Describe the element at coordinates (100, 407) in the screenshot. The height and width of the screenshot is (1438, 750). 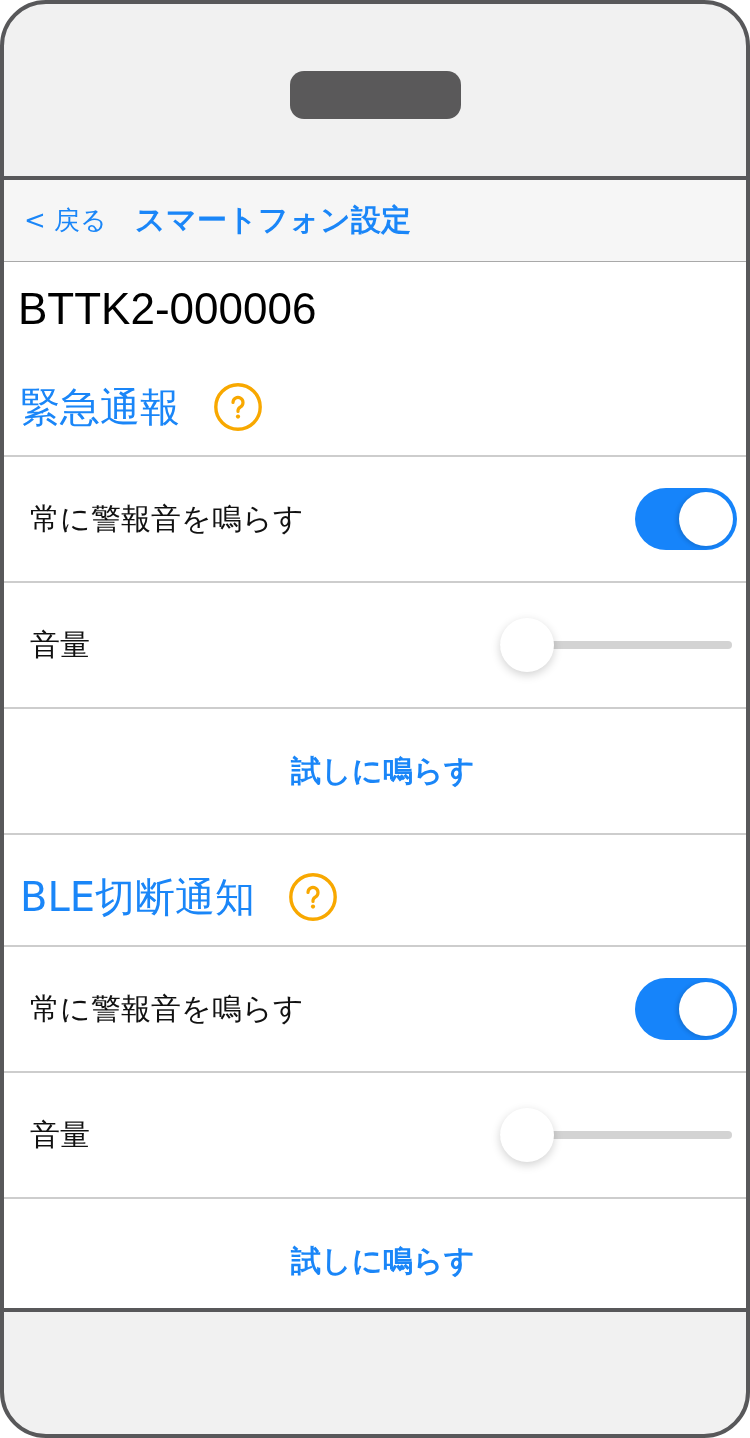
I see `section-title: 緊急通報` at that location.